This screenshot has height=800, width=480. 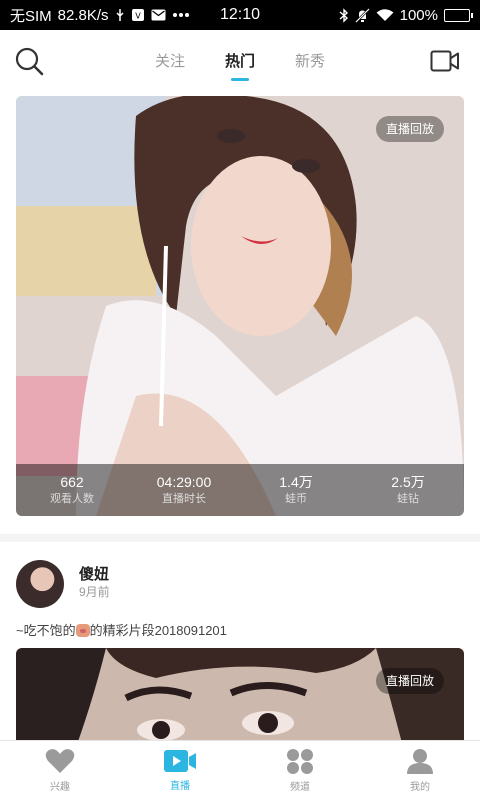 What do you see at coordinates (296, 499) in the screenshot?
I see `stat-label: 蛙币` at bounding box center [296, 499].